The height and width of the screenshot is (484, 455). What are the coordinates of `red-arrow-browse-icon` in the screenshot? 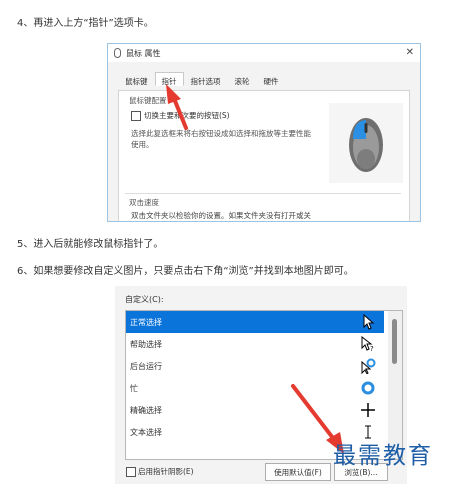 It's located at (314, 414).